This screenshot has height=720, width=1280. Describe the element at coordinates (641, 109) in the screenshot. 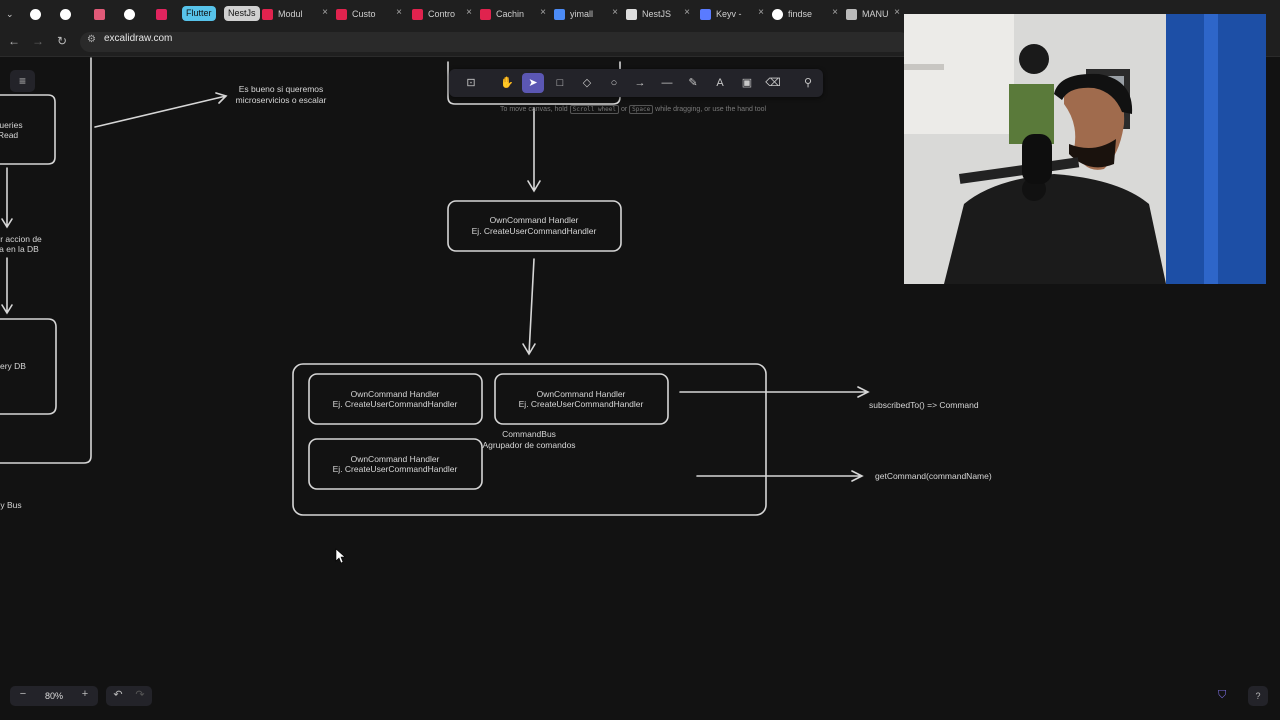

I see `hint-kbd-space: Space` at that location.